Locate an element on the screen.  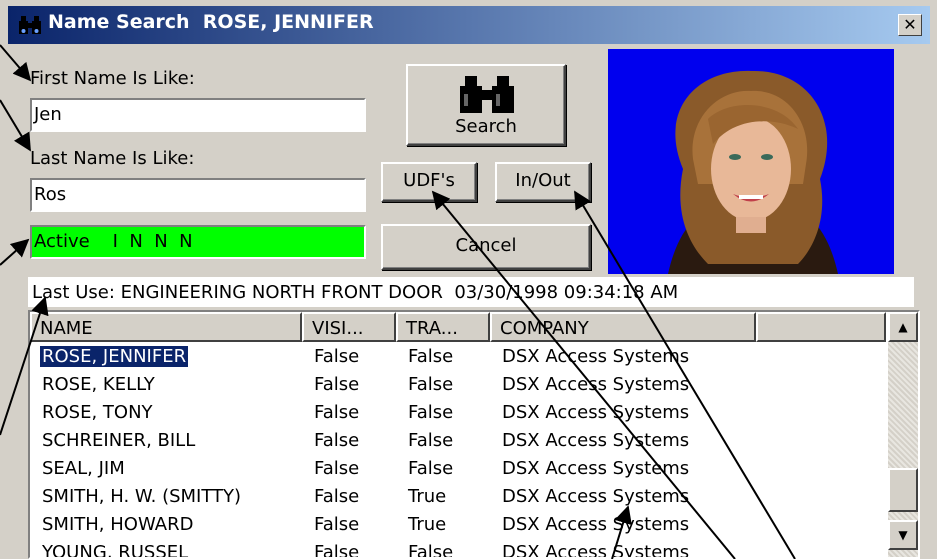
cardholder-photo is located at coordinates (751, 161).